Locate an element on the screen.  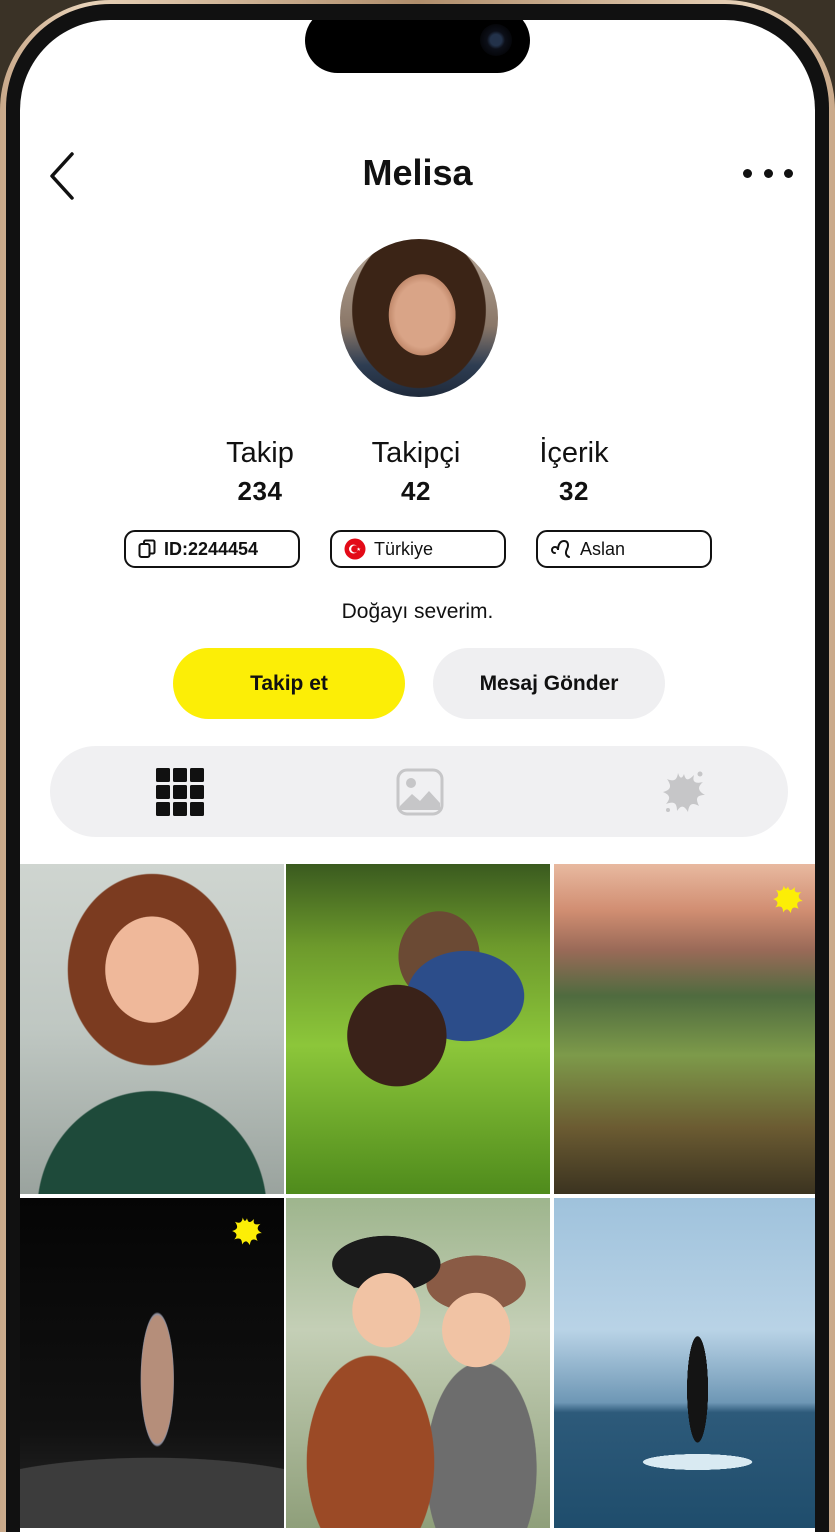
stat-label: Takip is located at coordinates (260, 453).